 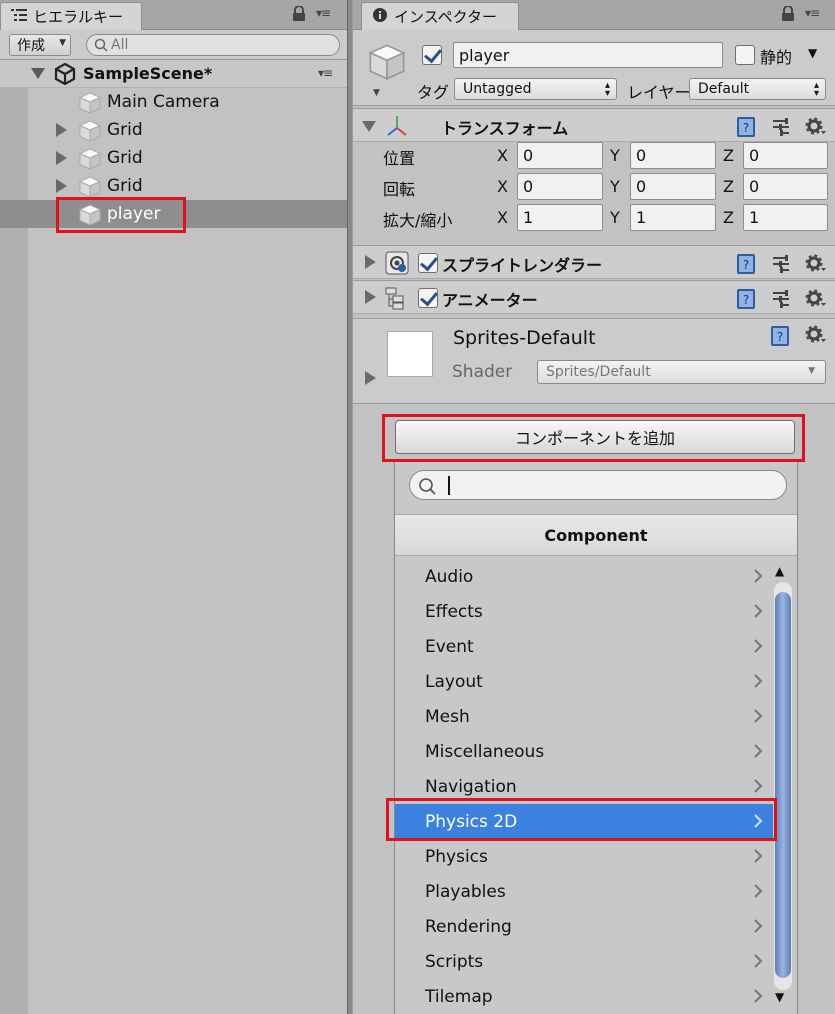 I want to click on scene-row: SampleScene* ▾≡, so click(x=173, y=74).